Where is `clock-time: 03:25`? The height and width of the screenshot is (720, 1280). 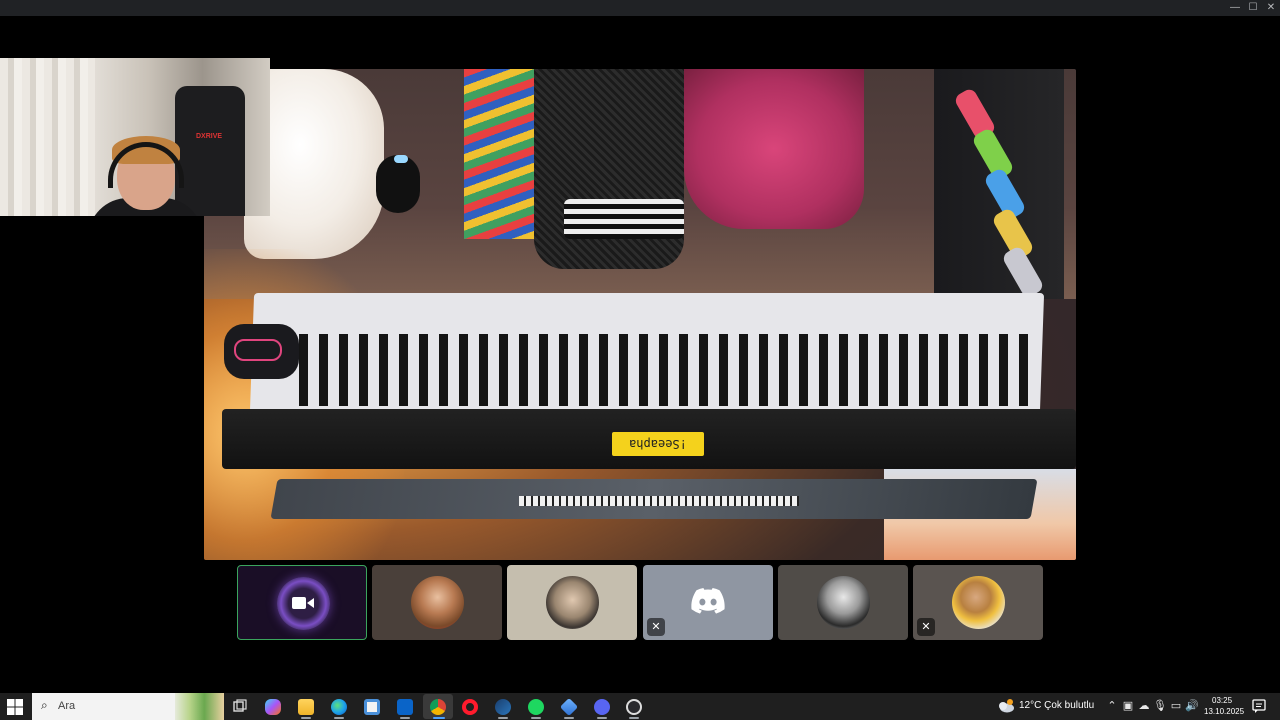 clock-time: 03:25 is located at coordinates (1222, 700).